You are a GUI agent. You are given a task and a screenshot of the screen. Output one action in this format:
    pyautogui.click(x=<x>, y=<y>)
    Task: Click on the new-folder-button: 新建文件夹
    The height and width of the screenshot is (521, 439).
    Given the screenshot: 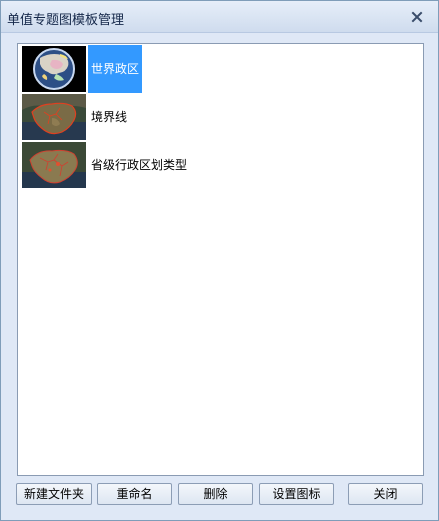 What is the action you would take?
    pyautogui.click(x=54, y=494)
    